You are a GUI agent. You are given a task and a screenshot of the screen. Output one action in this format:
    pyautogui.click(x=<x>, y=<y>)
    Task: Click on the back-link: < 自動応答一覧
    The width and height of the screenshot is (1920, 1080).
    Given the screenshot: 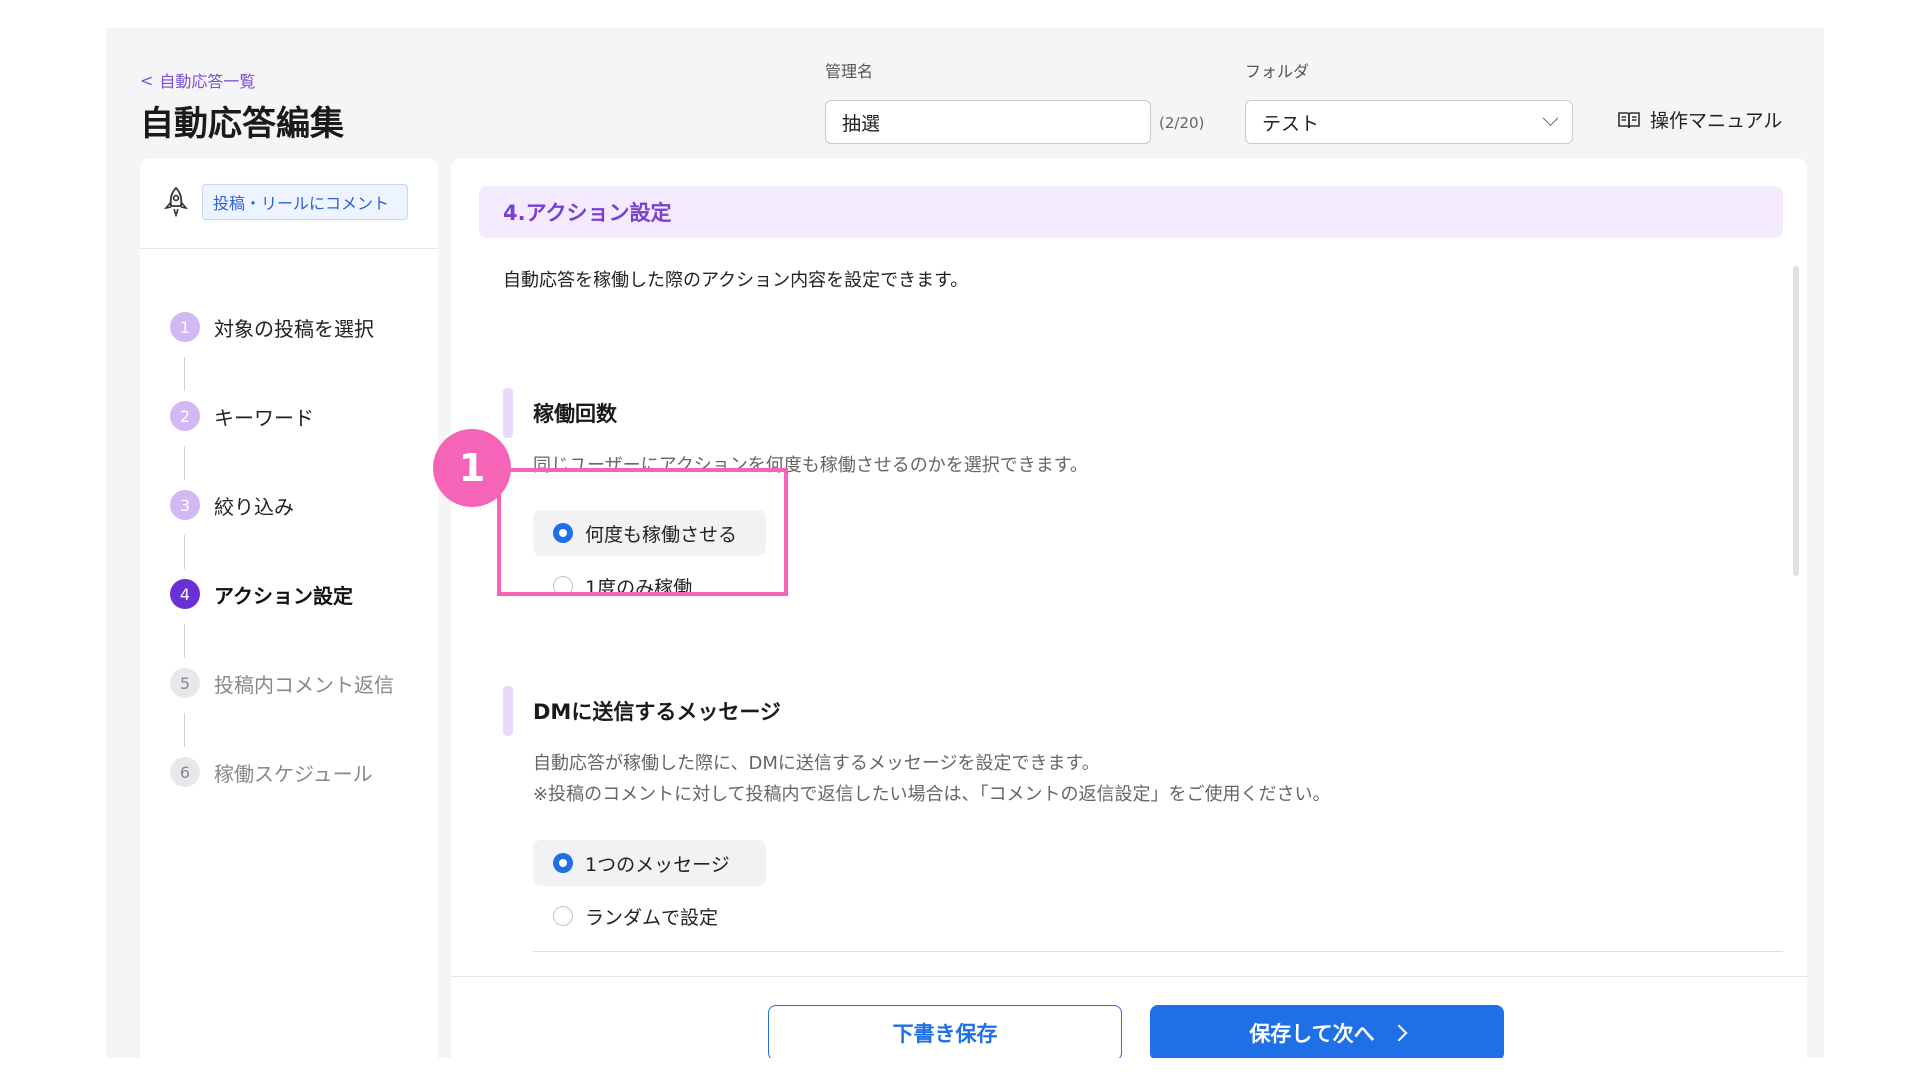 What is the action you would take?
    pyautogui.click(x=197, y=80)
    